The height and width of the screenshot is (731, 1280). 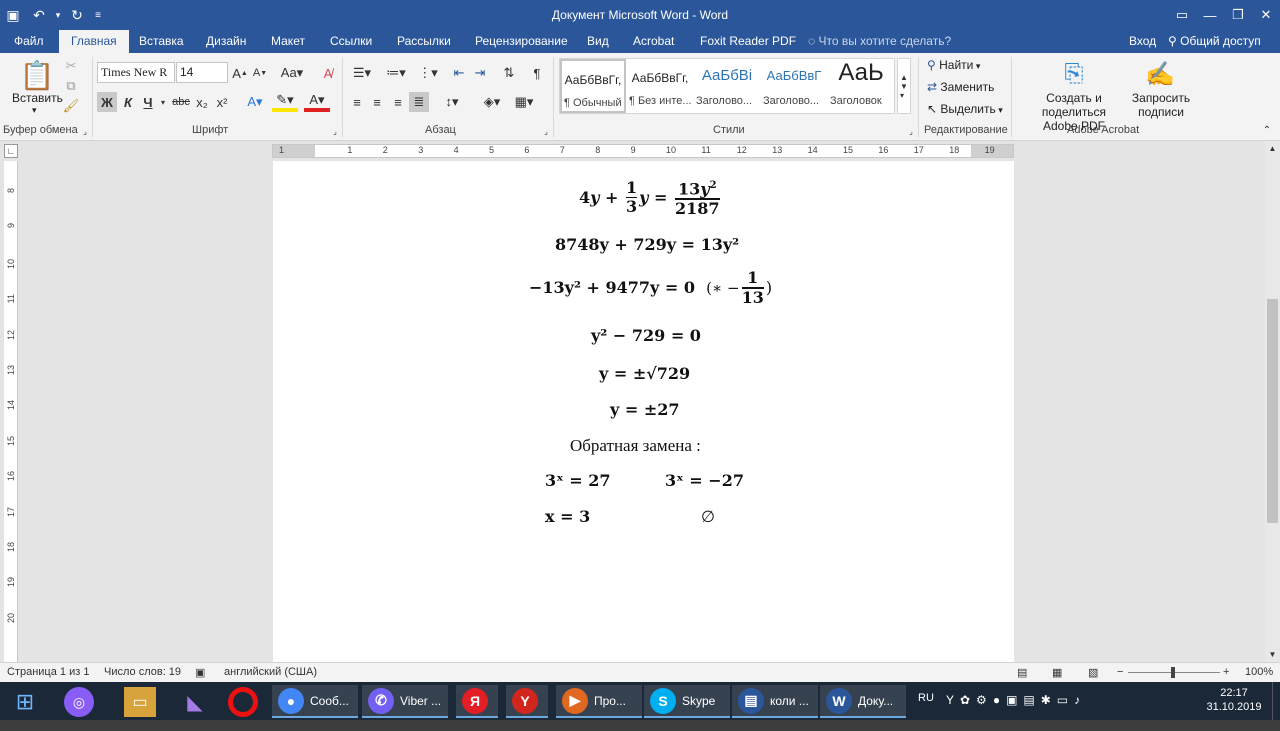 What do you see at coordinates (748, 41) in the screenshot?
I see `tab-foxit: Foxit Reader PDF` at bounding box center [748, 41].